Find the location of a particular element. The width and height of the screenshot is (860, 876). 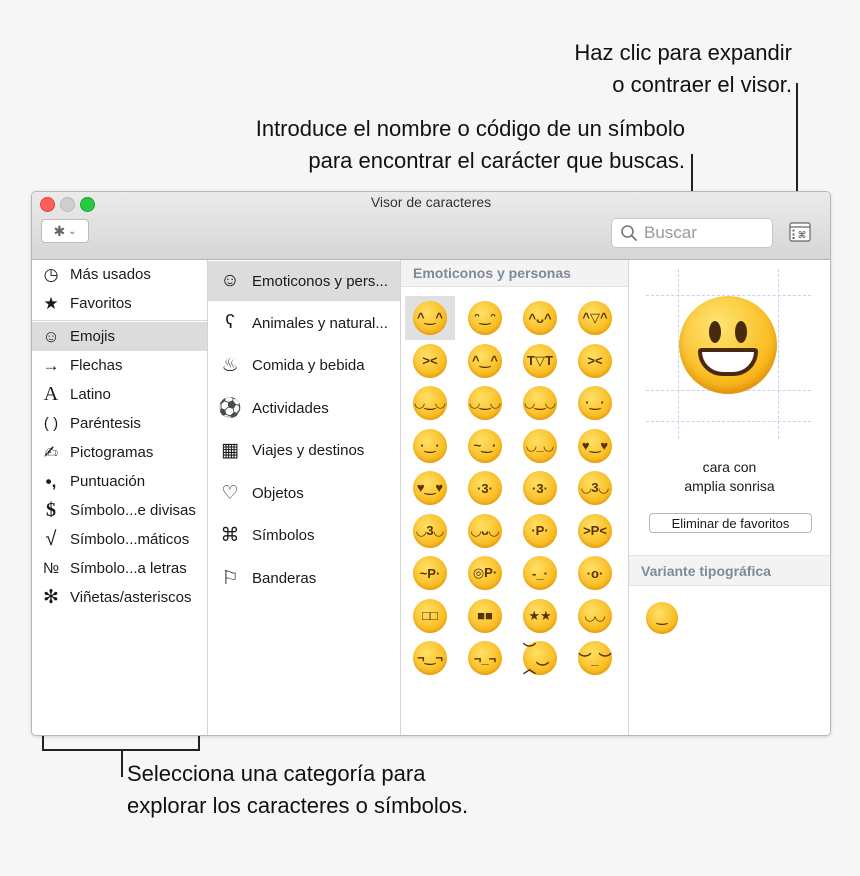

character-name-line1: cara con is located at coordinates (729, 467).